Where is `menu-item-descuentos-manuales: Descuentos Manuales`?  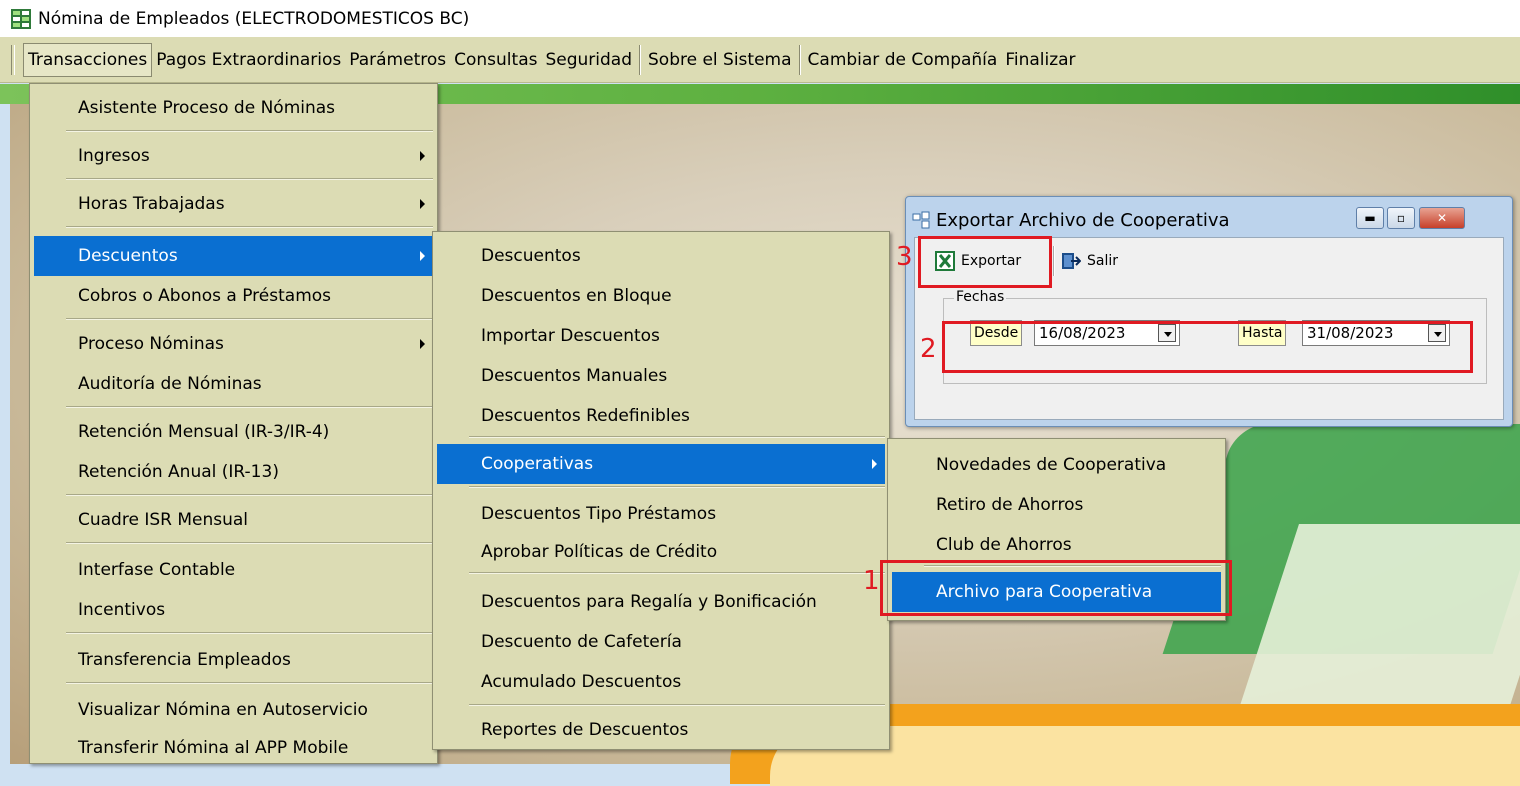 menu-item-descuentos-manuales: Descuentos Manuales is located at coordinates (661, 376).